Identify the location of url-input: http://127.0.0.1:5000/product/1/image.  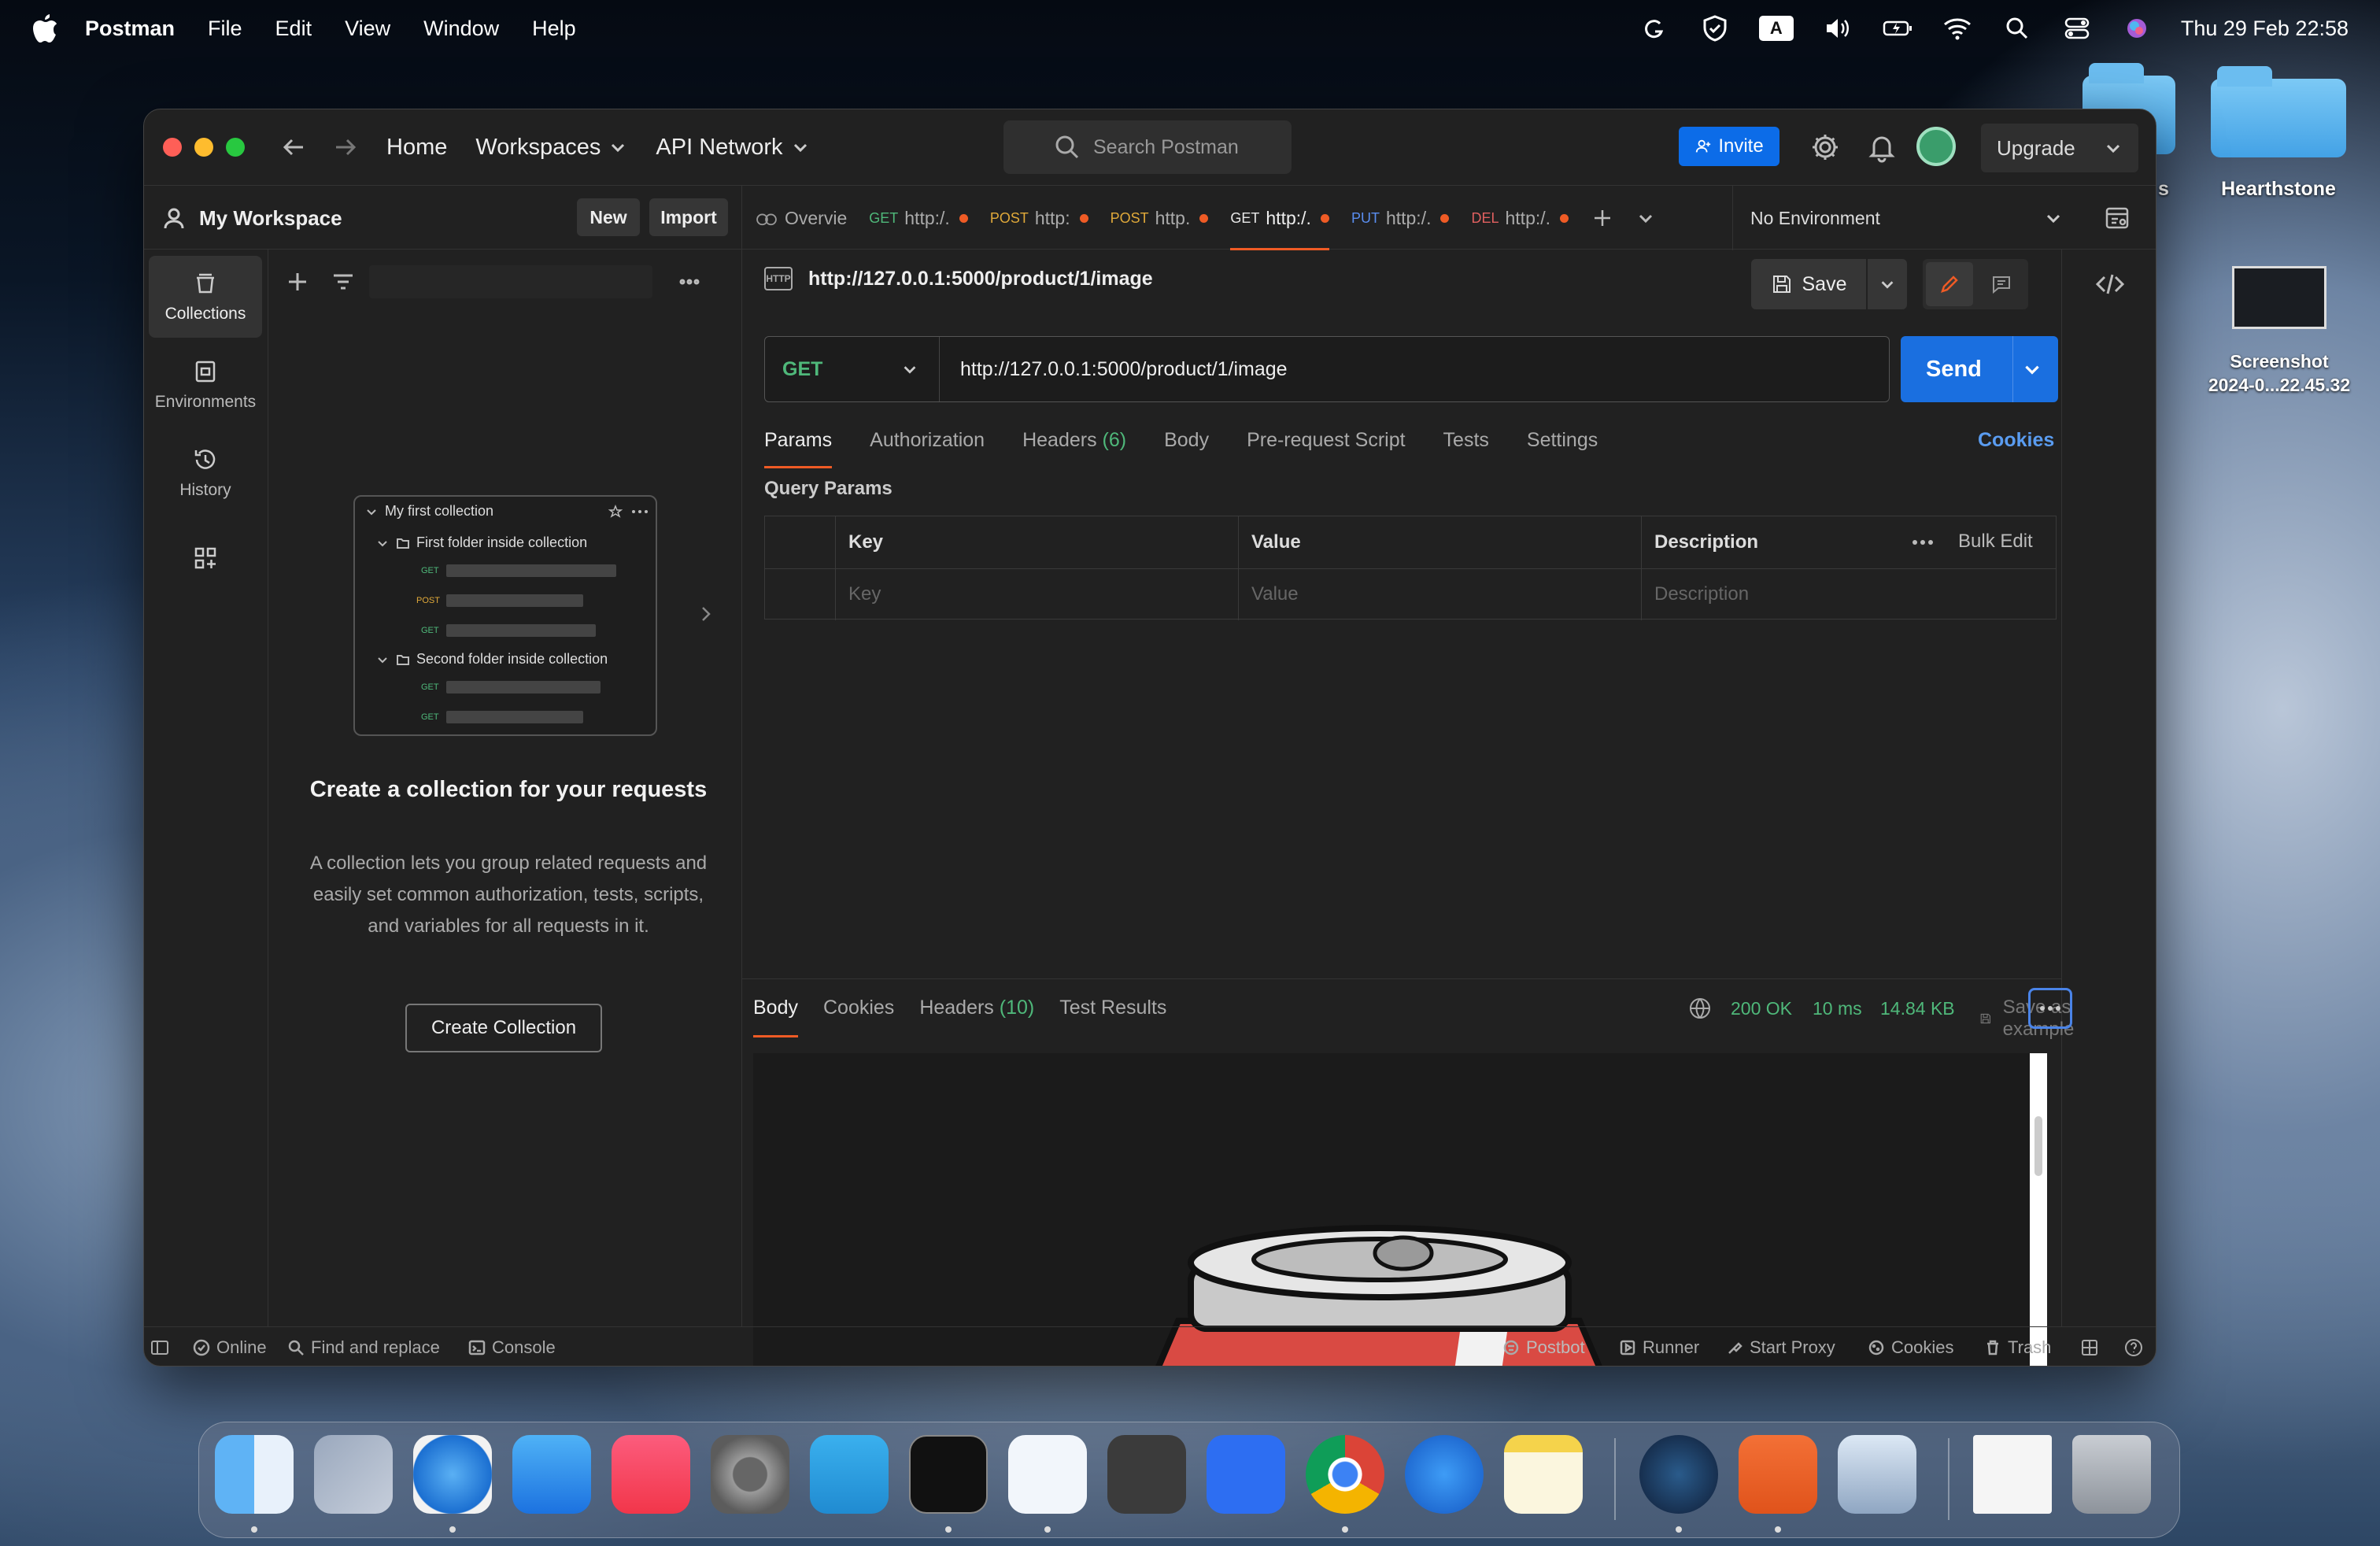
(1124, 369).